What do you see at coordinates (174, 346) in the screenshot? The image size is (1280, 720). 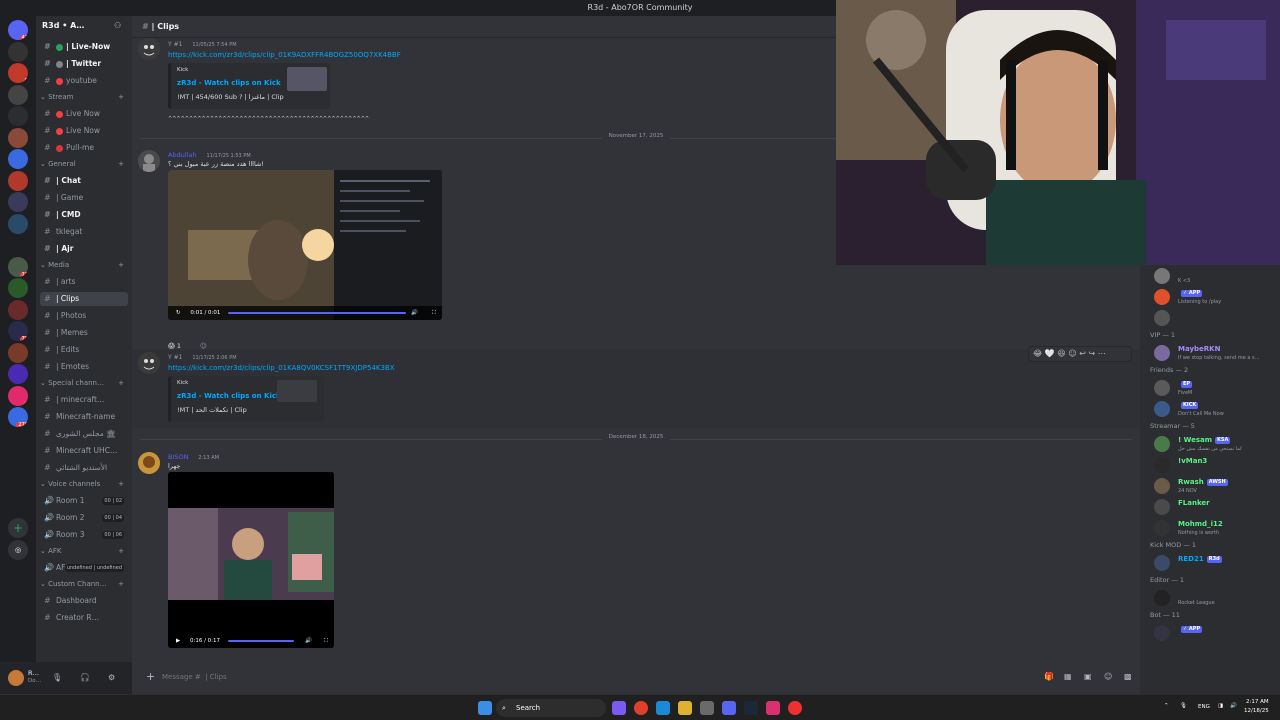 I see `reaction-pill: 😱 1` at bounding box center [174, 346].